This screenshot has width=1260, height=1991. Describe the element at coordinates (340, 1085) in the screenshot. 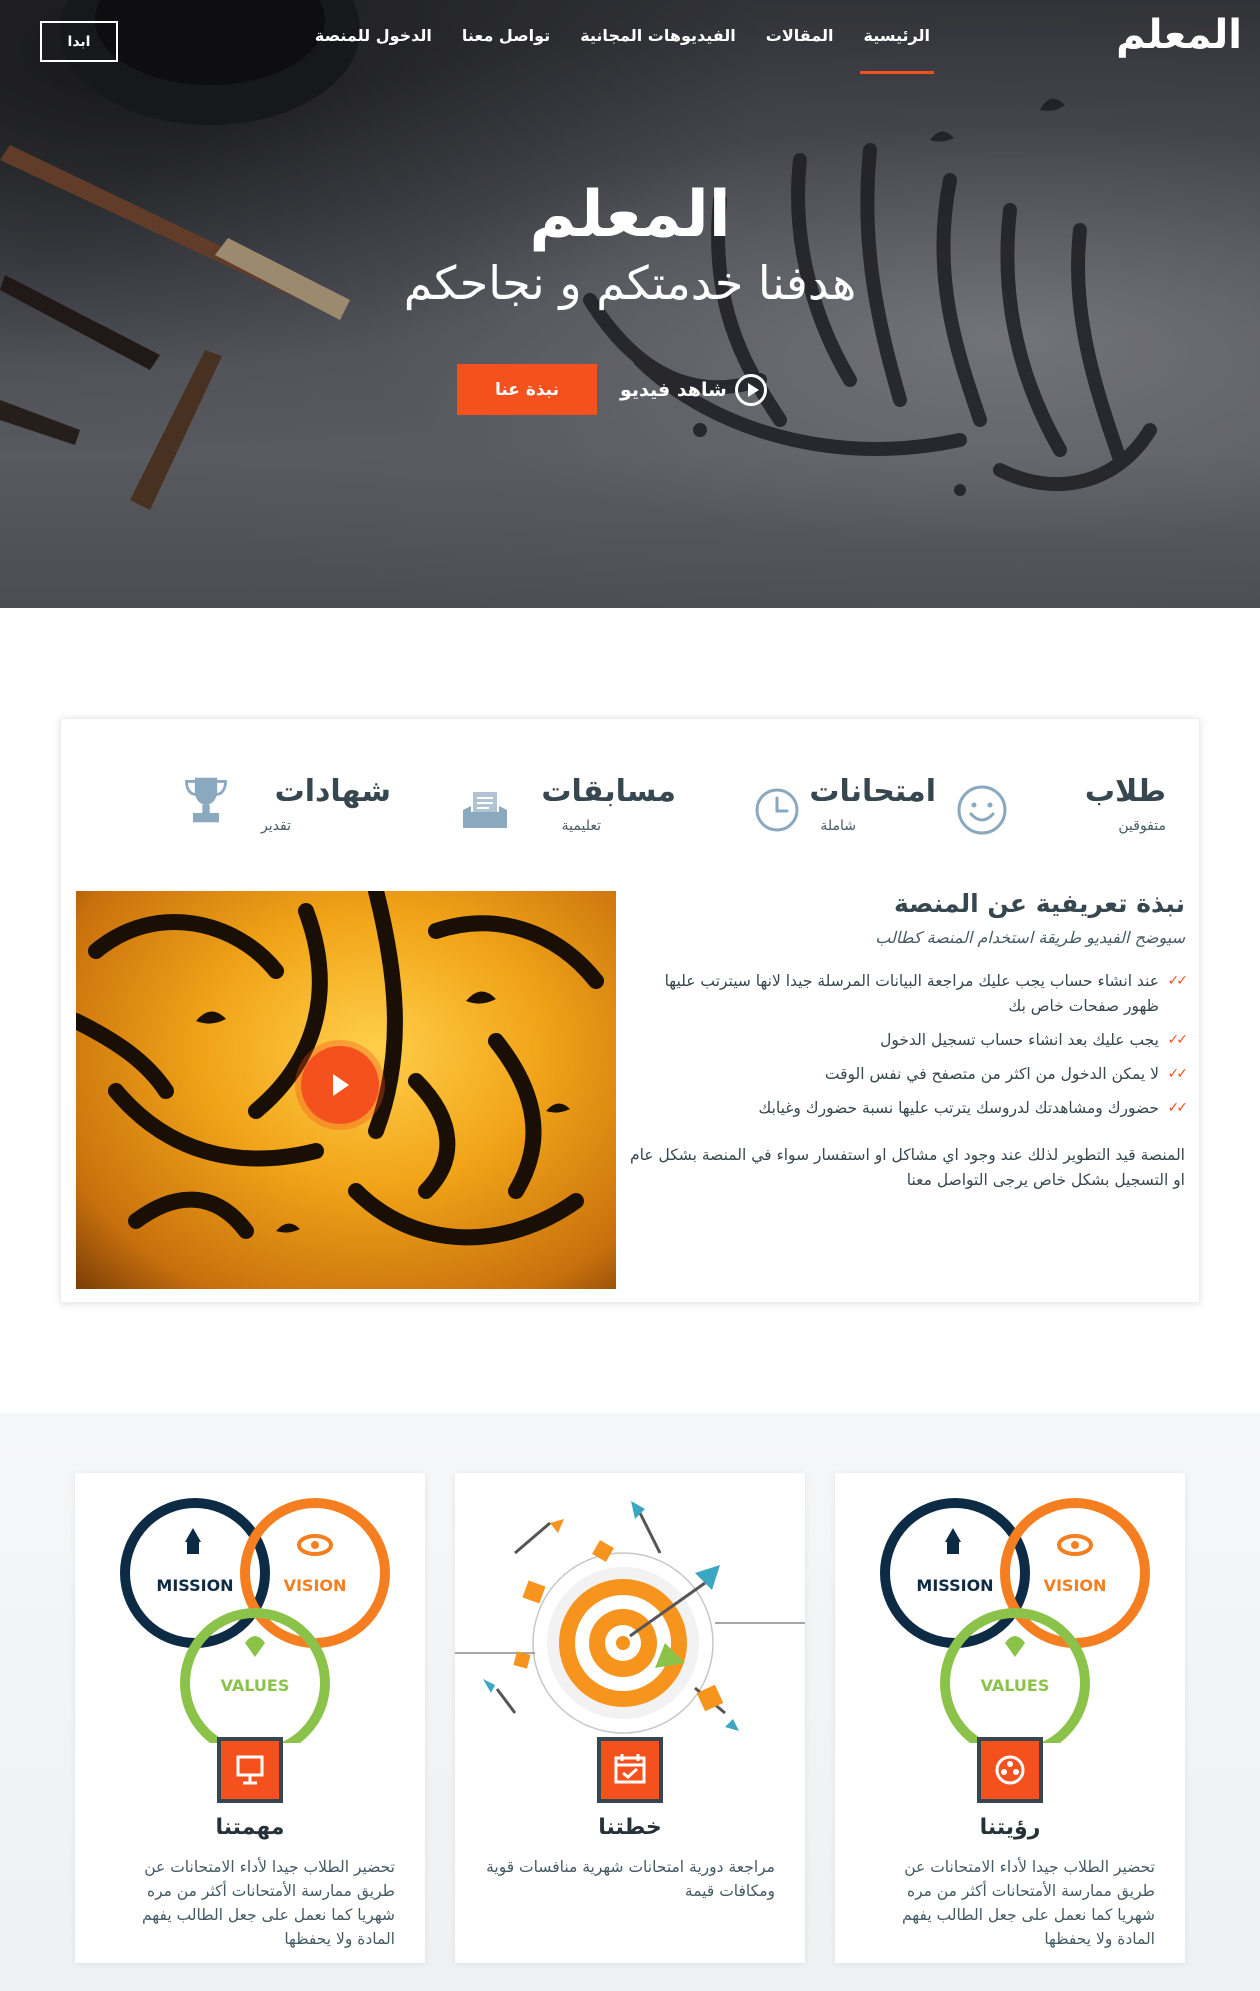

I see `video-play-button` at that location.